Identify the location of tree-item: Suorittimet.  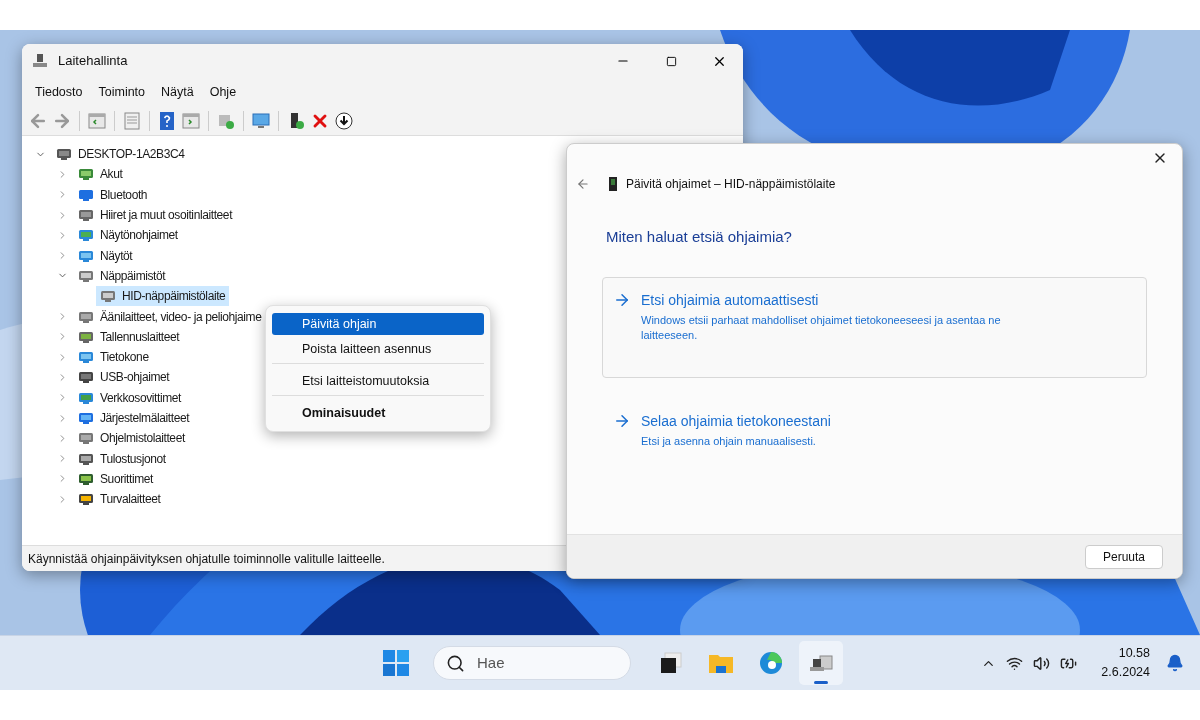
(115, 478).